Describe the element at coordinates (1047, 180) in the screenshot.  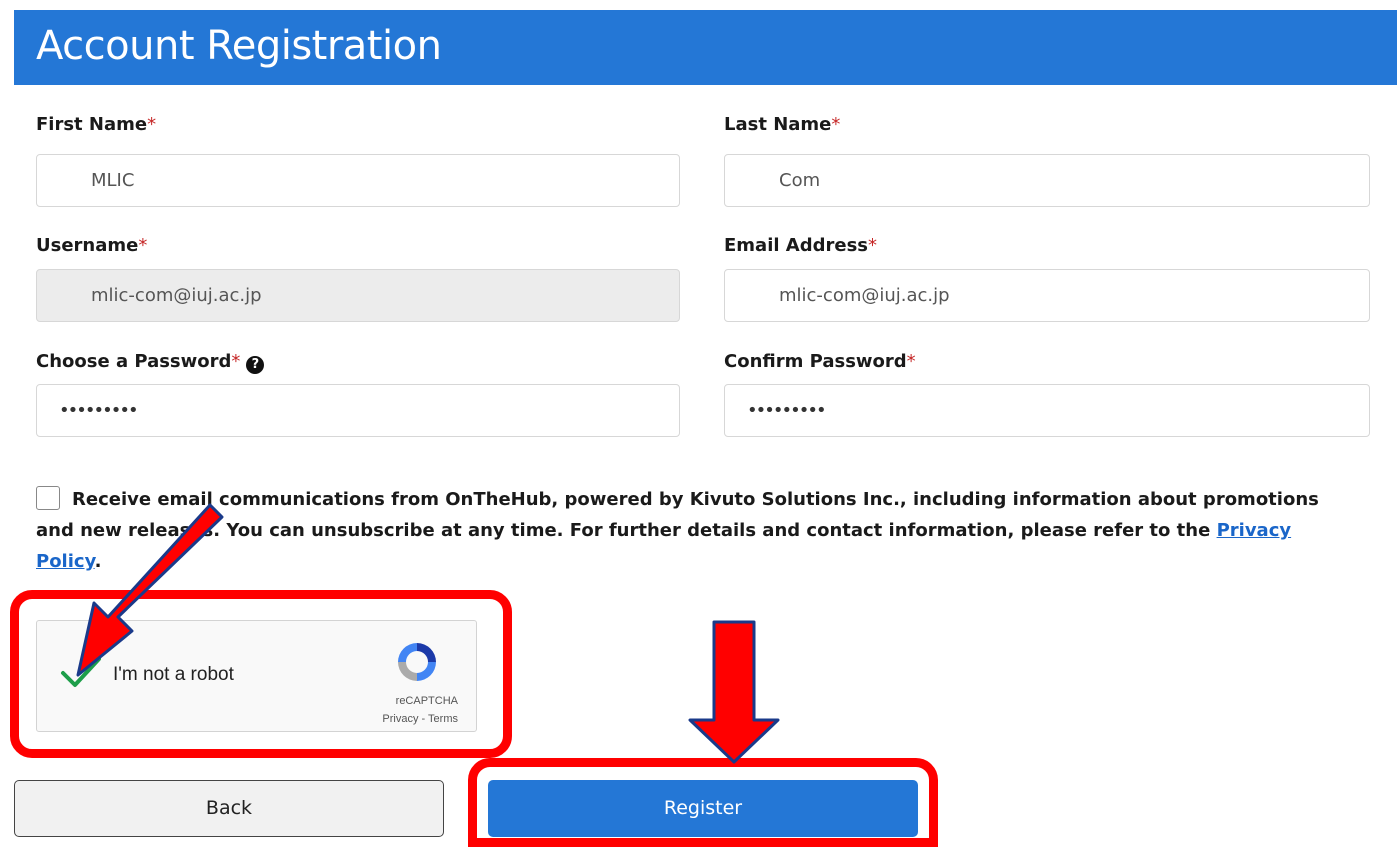
I see `last-name-field: Com` at that location.